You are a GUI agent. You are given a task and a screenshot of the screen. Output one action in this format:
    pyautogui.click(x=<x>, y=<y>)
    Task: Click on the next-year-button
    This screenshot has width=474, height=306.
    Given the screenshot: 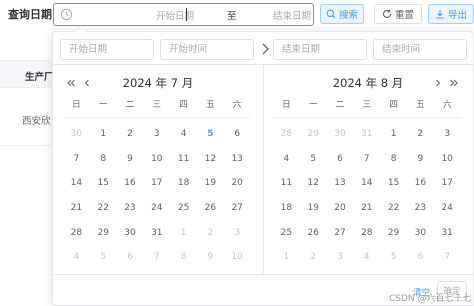 What is the action you would take?
    pyautogui.click(x=454, y=83)
    